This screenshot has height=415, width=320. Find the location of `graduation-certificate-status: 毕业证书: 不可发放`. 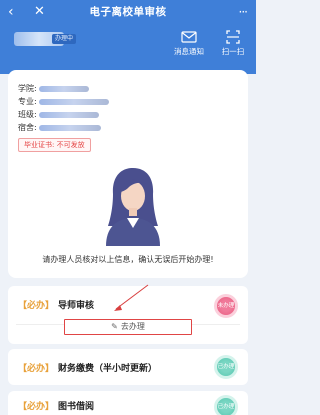

graduation-certificate-status: 毕业证书: 不可发放 is located at coordinates (54, 145).